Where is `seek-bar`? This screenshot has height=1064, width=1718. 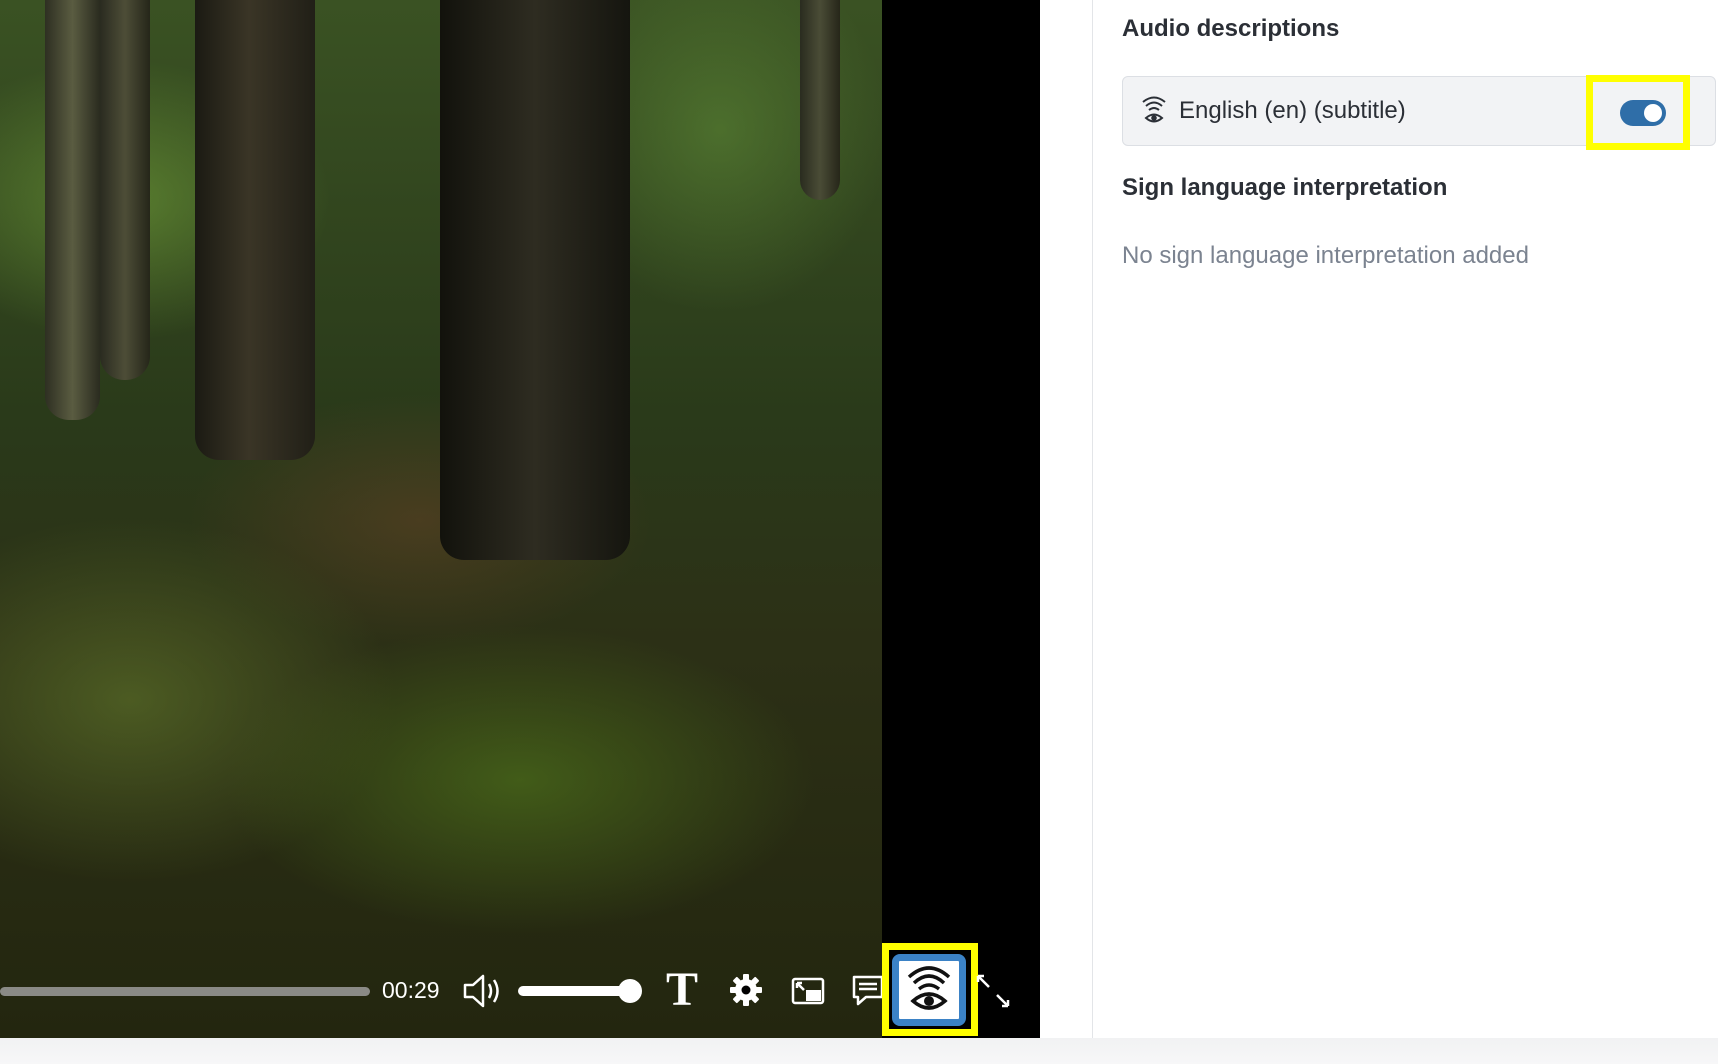
seek-bar is located at coordinates (185, 991).